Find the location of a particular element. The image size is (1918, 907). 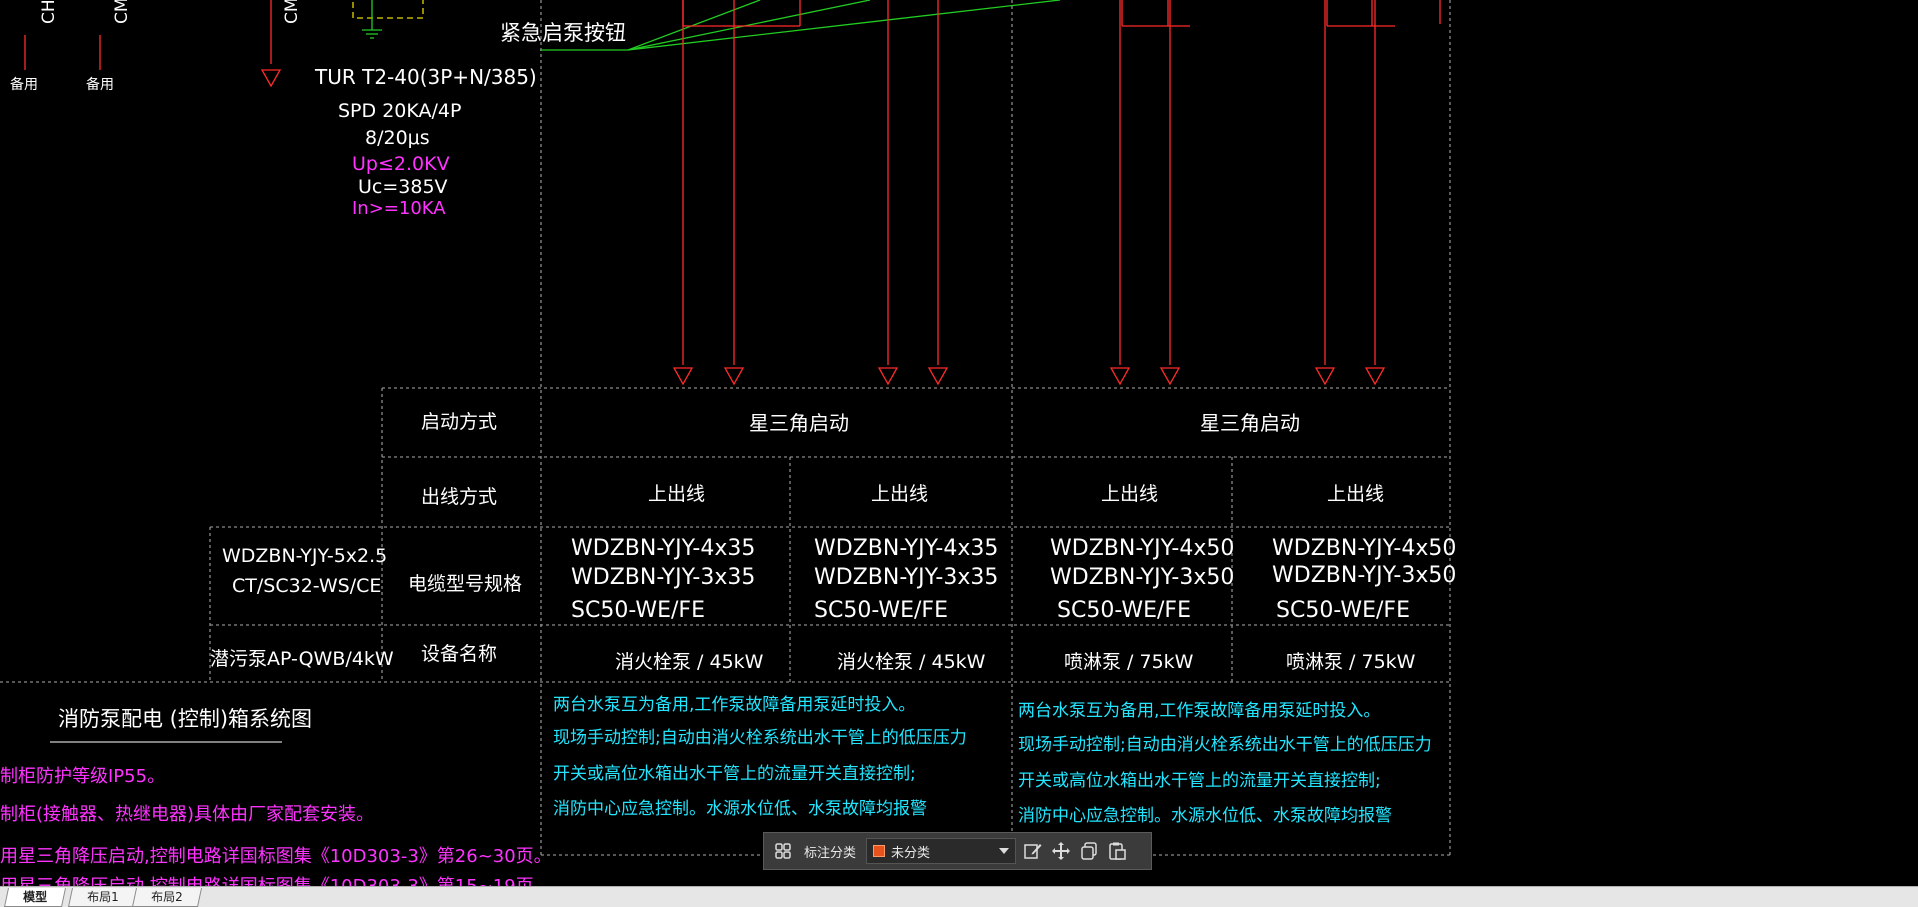

emergency-button-label: 紧急启泵按钮 is located at coordinates (563, 33).